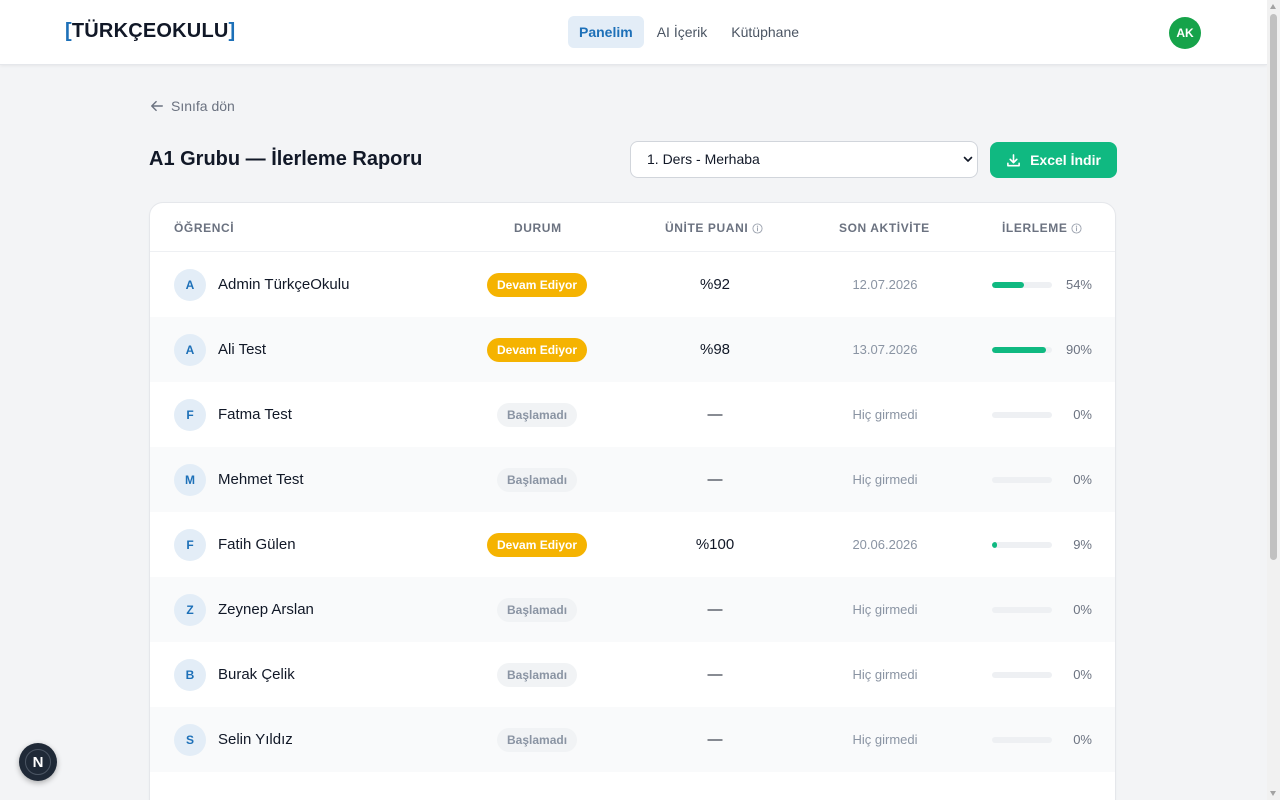 The height and width of the screenshot is (800, 1280). I want to click on arrow-left-icon, so click(157, 106).